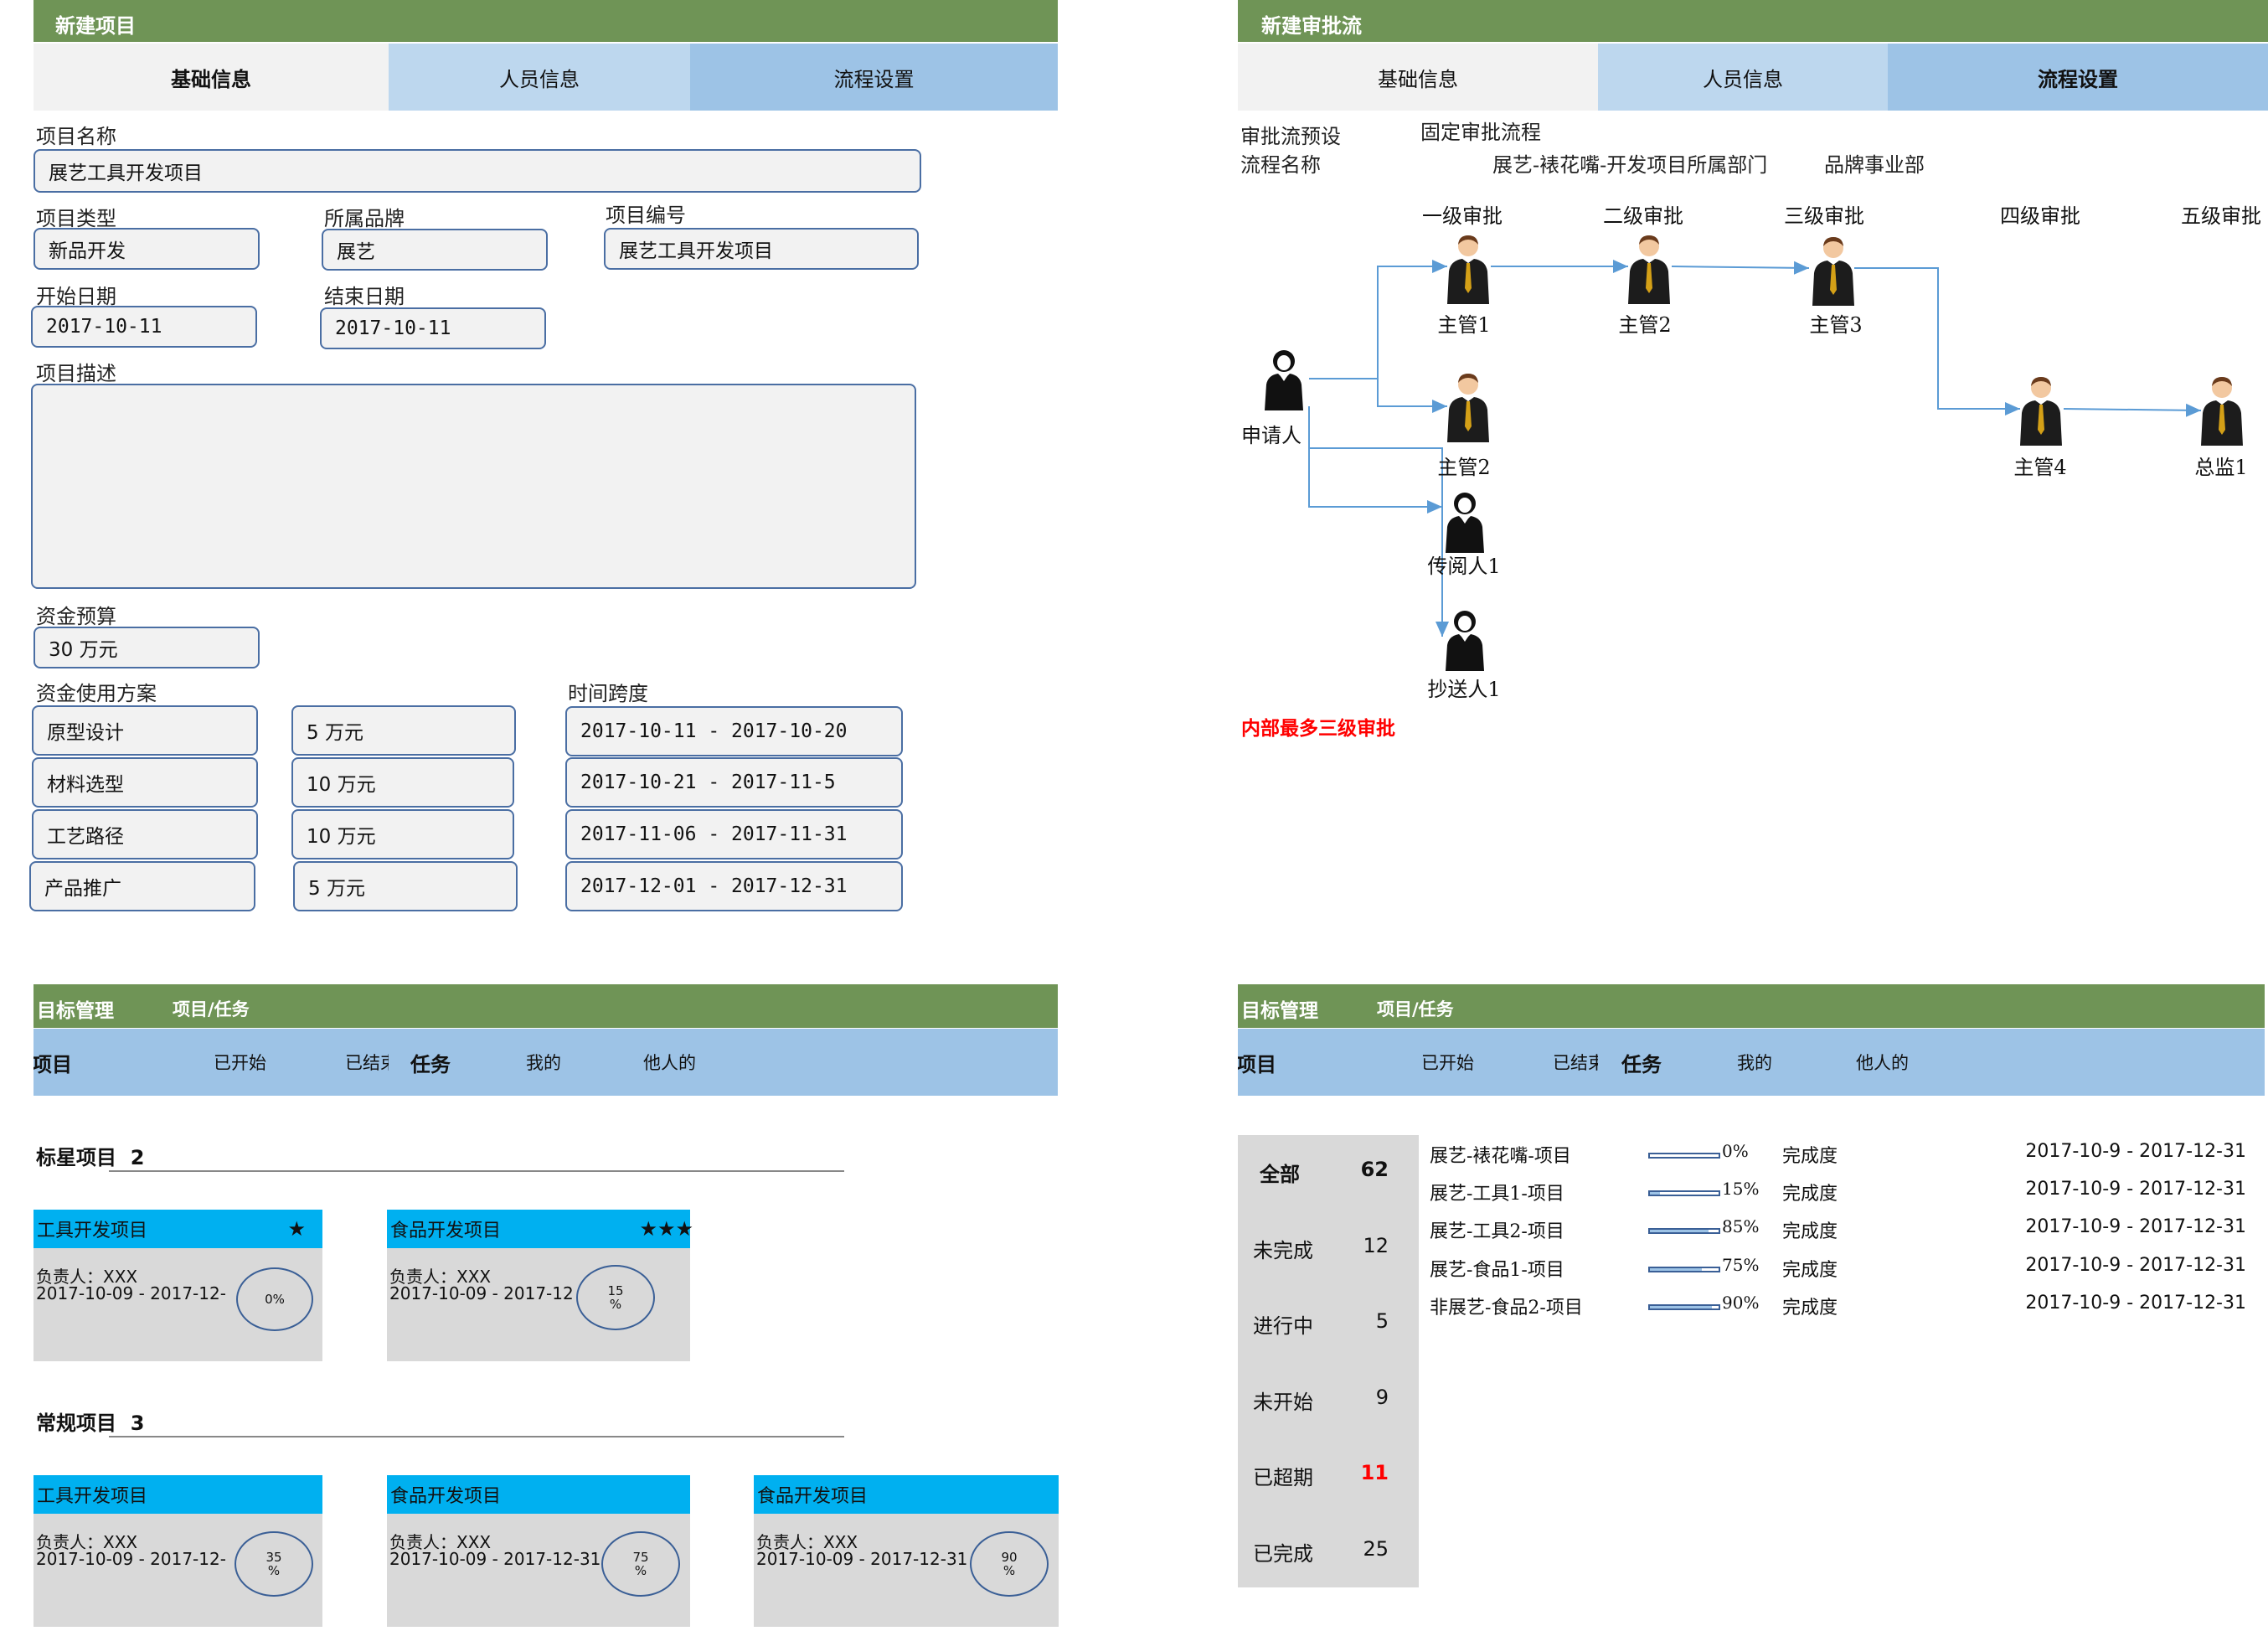 The width and height of the screenshot is (2268, 1631). Describe the element at coordinates (1741, 1265) in the screenshot. I see `progress-percent: 75%` at that location.